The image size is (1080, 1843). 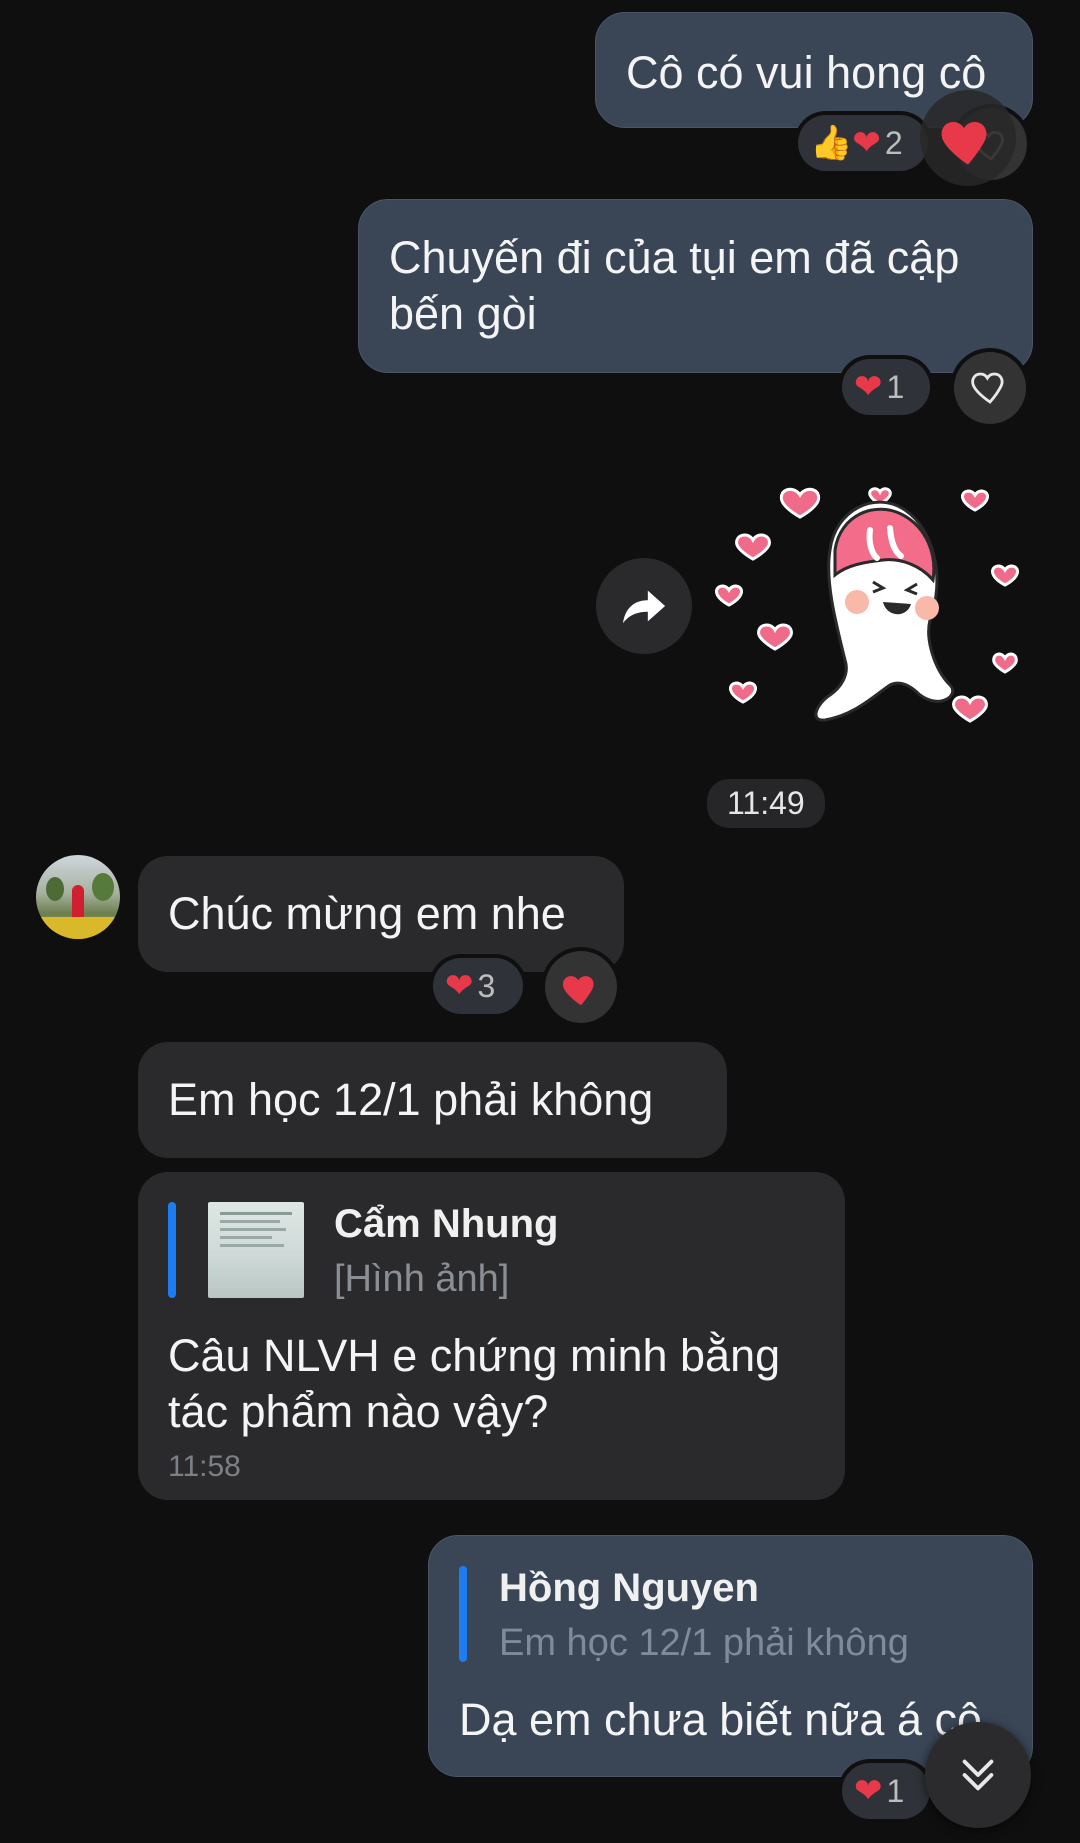 What do you see at coordinates (870, 605) in the screenshot?
I see `bunny-hearts-sticker` at bounding box center [870, 605].